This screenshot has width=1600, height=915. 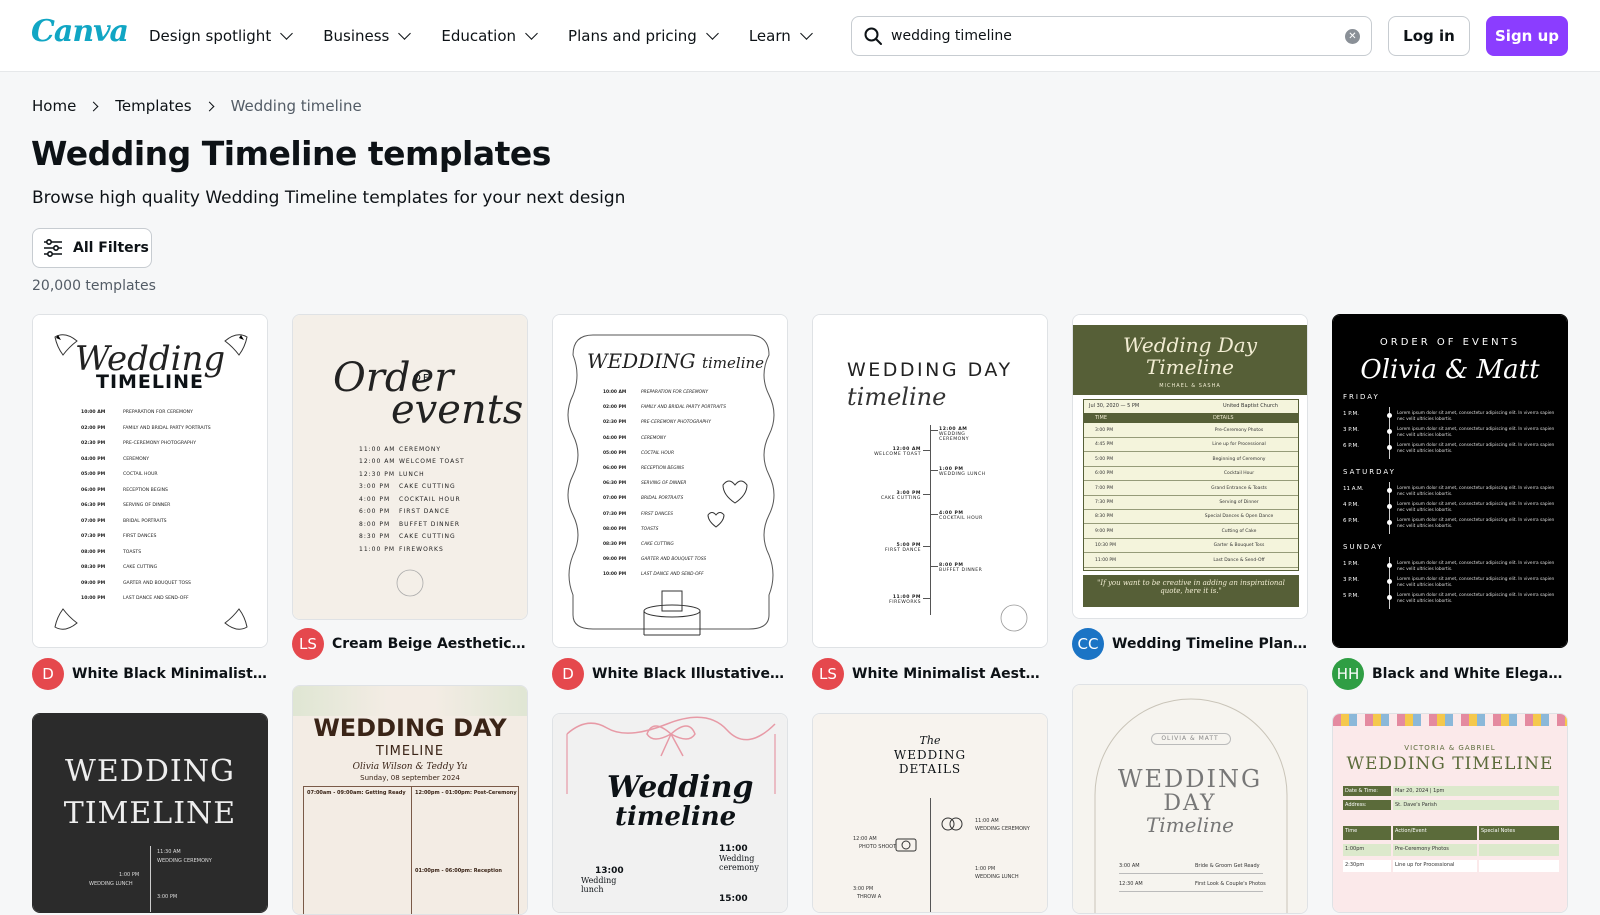 I want to click on event-time: 11 A.M., so click(x=1353, y=489).